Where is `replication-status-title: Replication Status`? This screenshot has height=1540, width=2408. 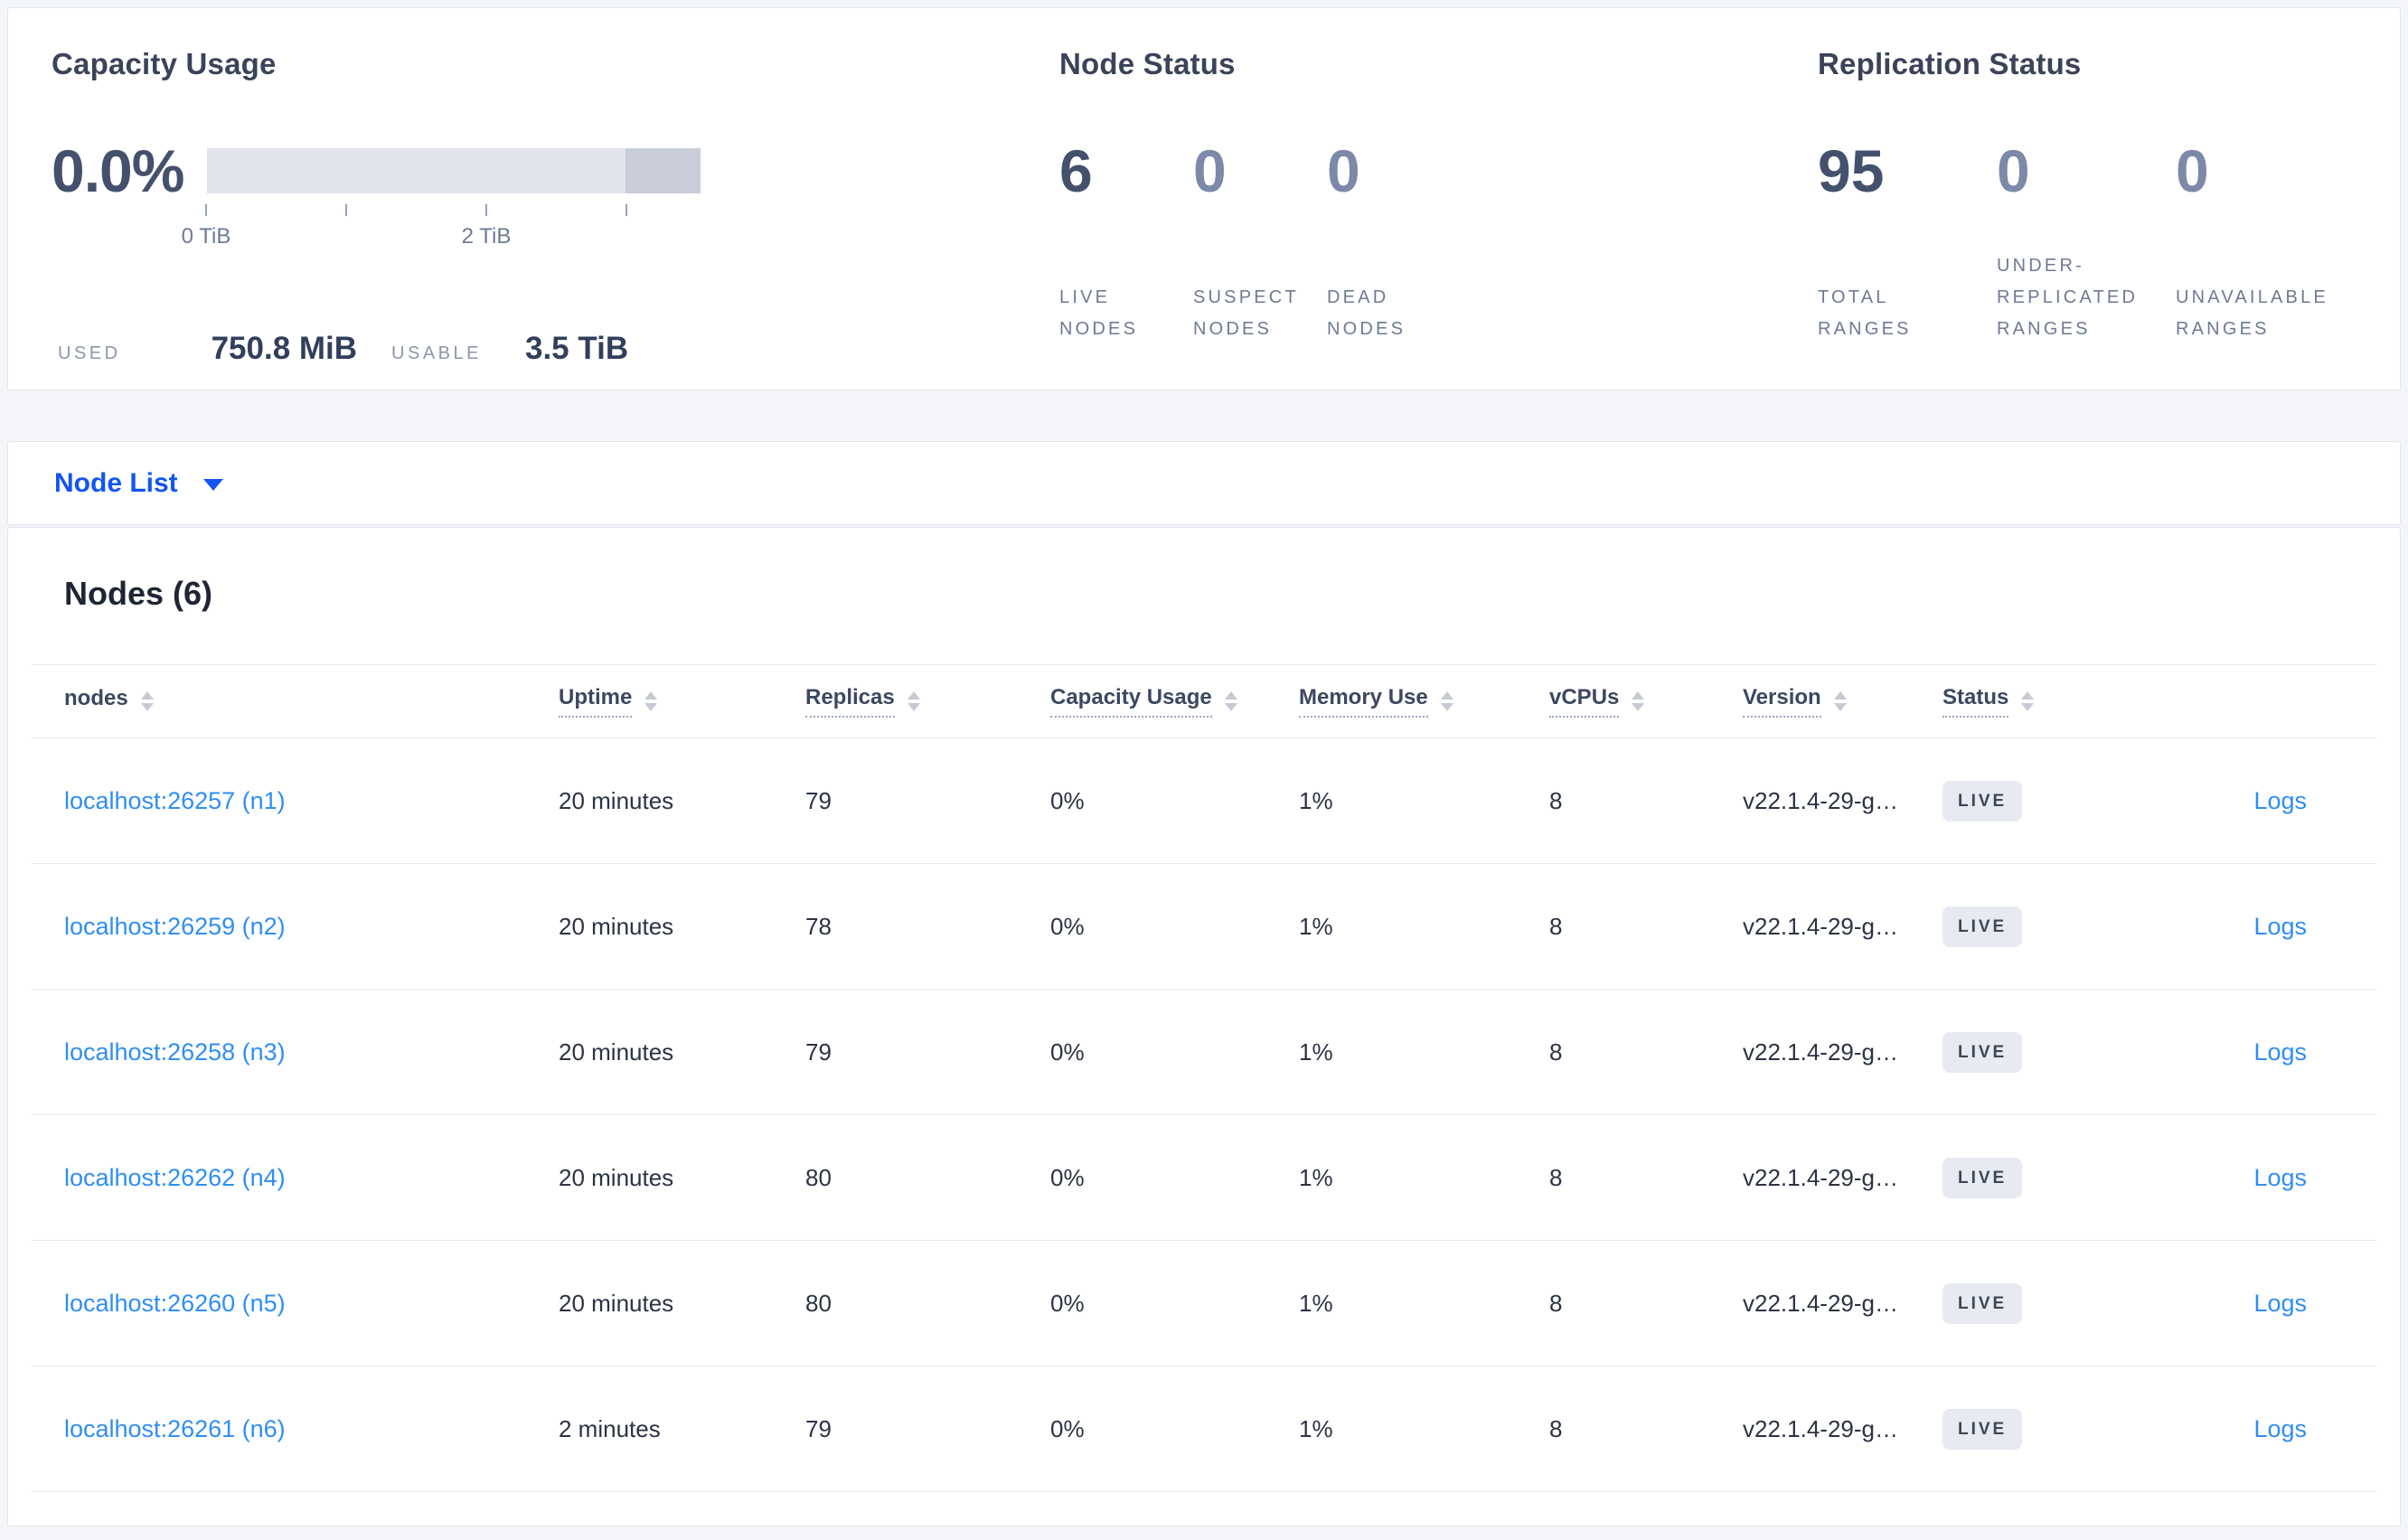 replication-status-title: Replication Status is located at coordinates (1950, 63).